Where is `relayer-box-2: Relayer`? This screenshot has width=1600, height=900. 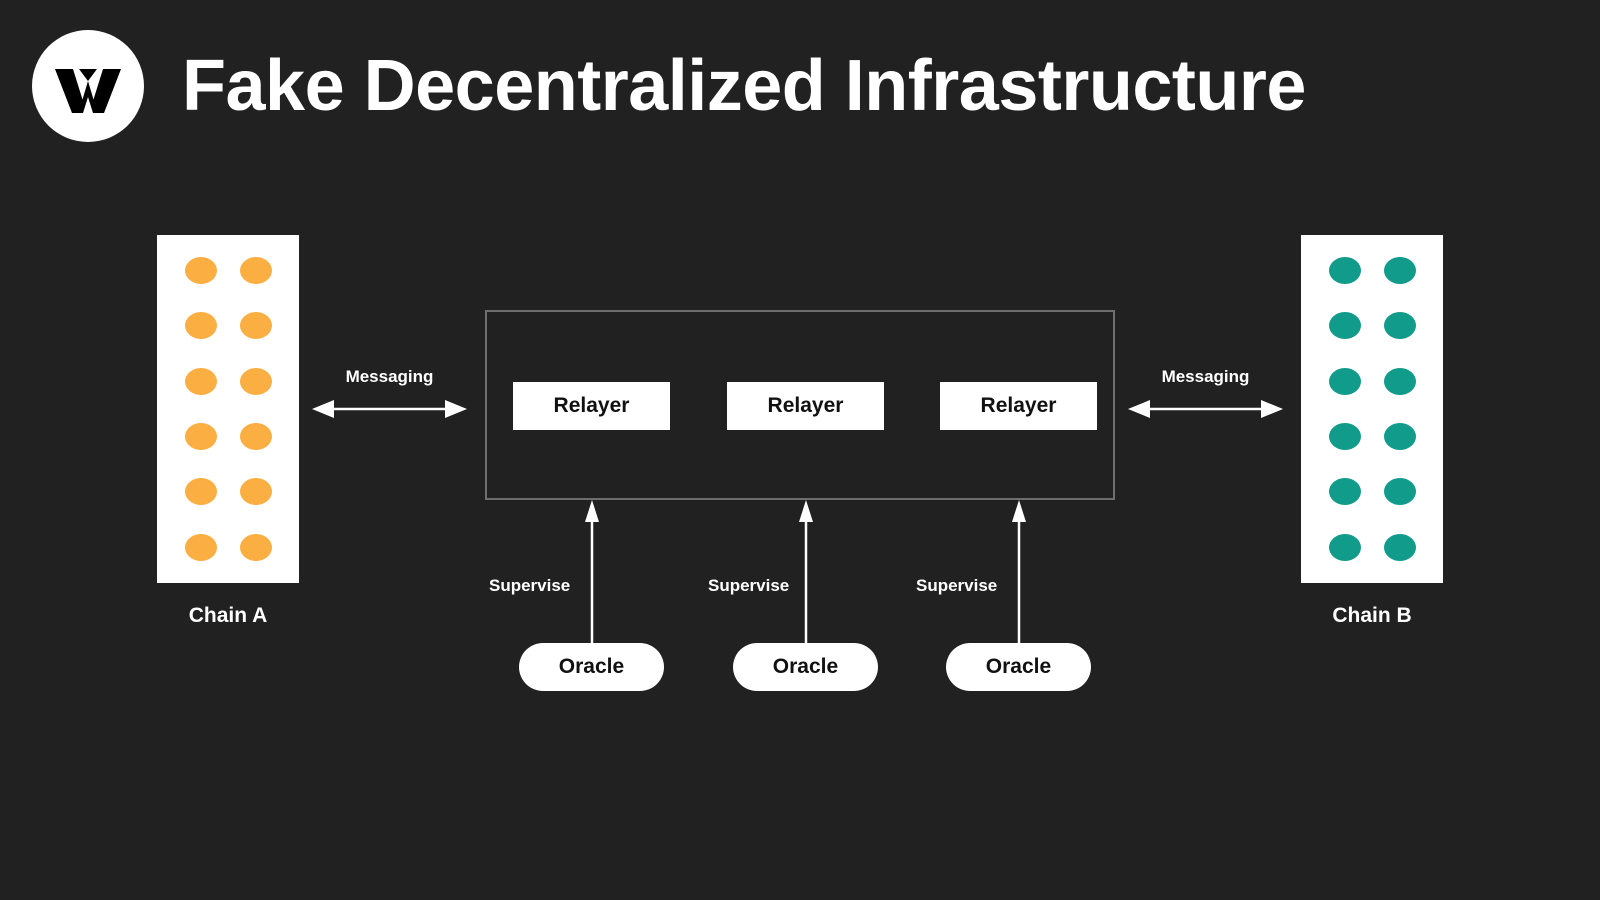
relayer-box-2: Relayer is located at coordinates (805, 406).